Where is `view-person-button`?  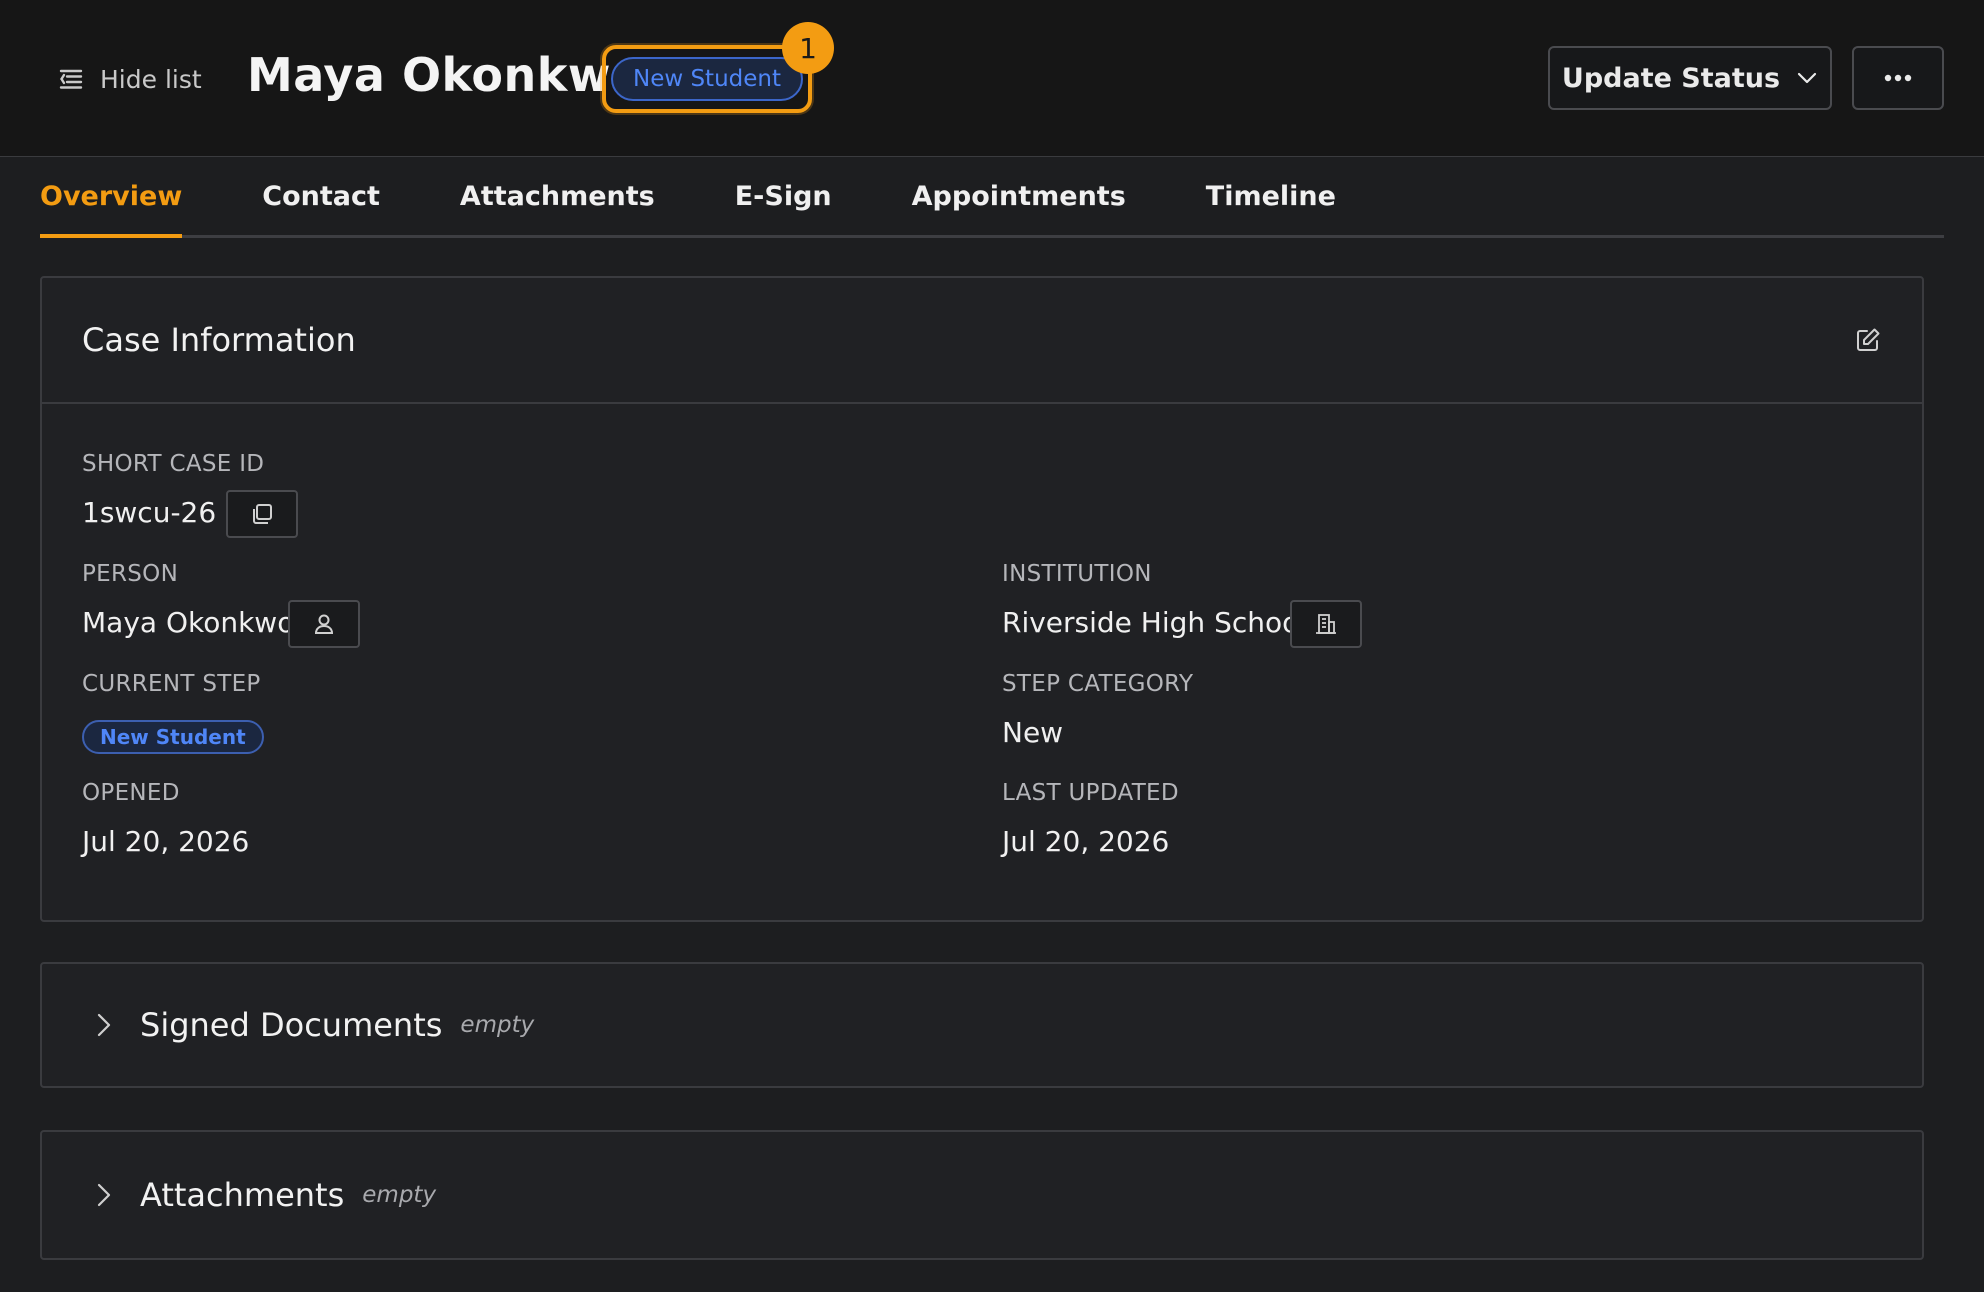
view-person-button is located at coordinates (324, 624).